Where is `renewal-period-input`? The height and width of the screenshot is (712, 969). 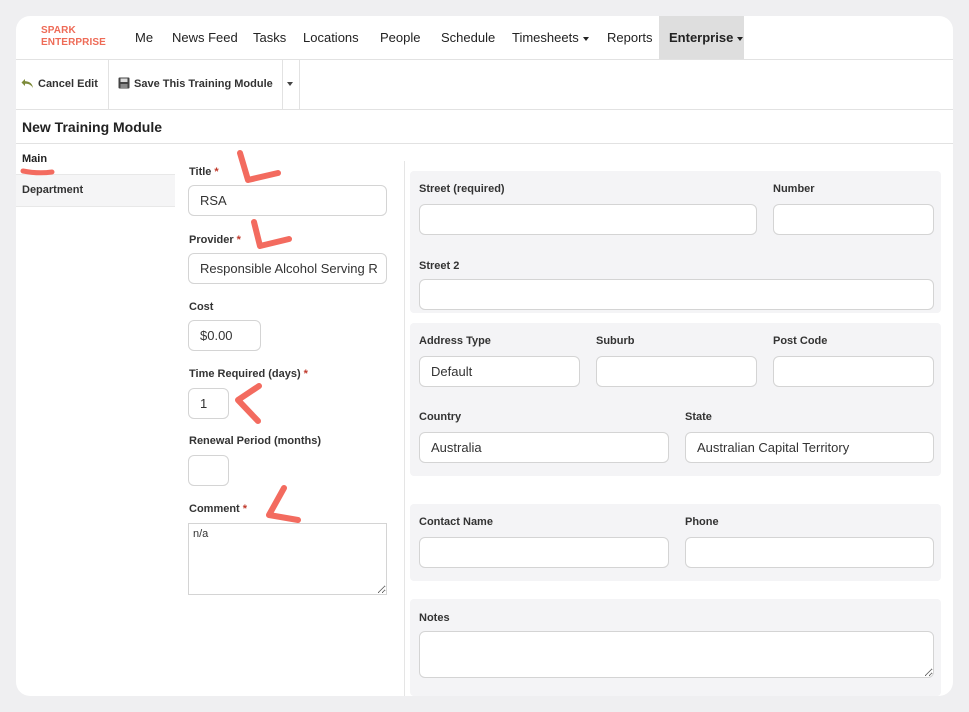 renewal-period-input is located at coordinates (208, 470).